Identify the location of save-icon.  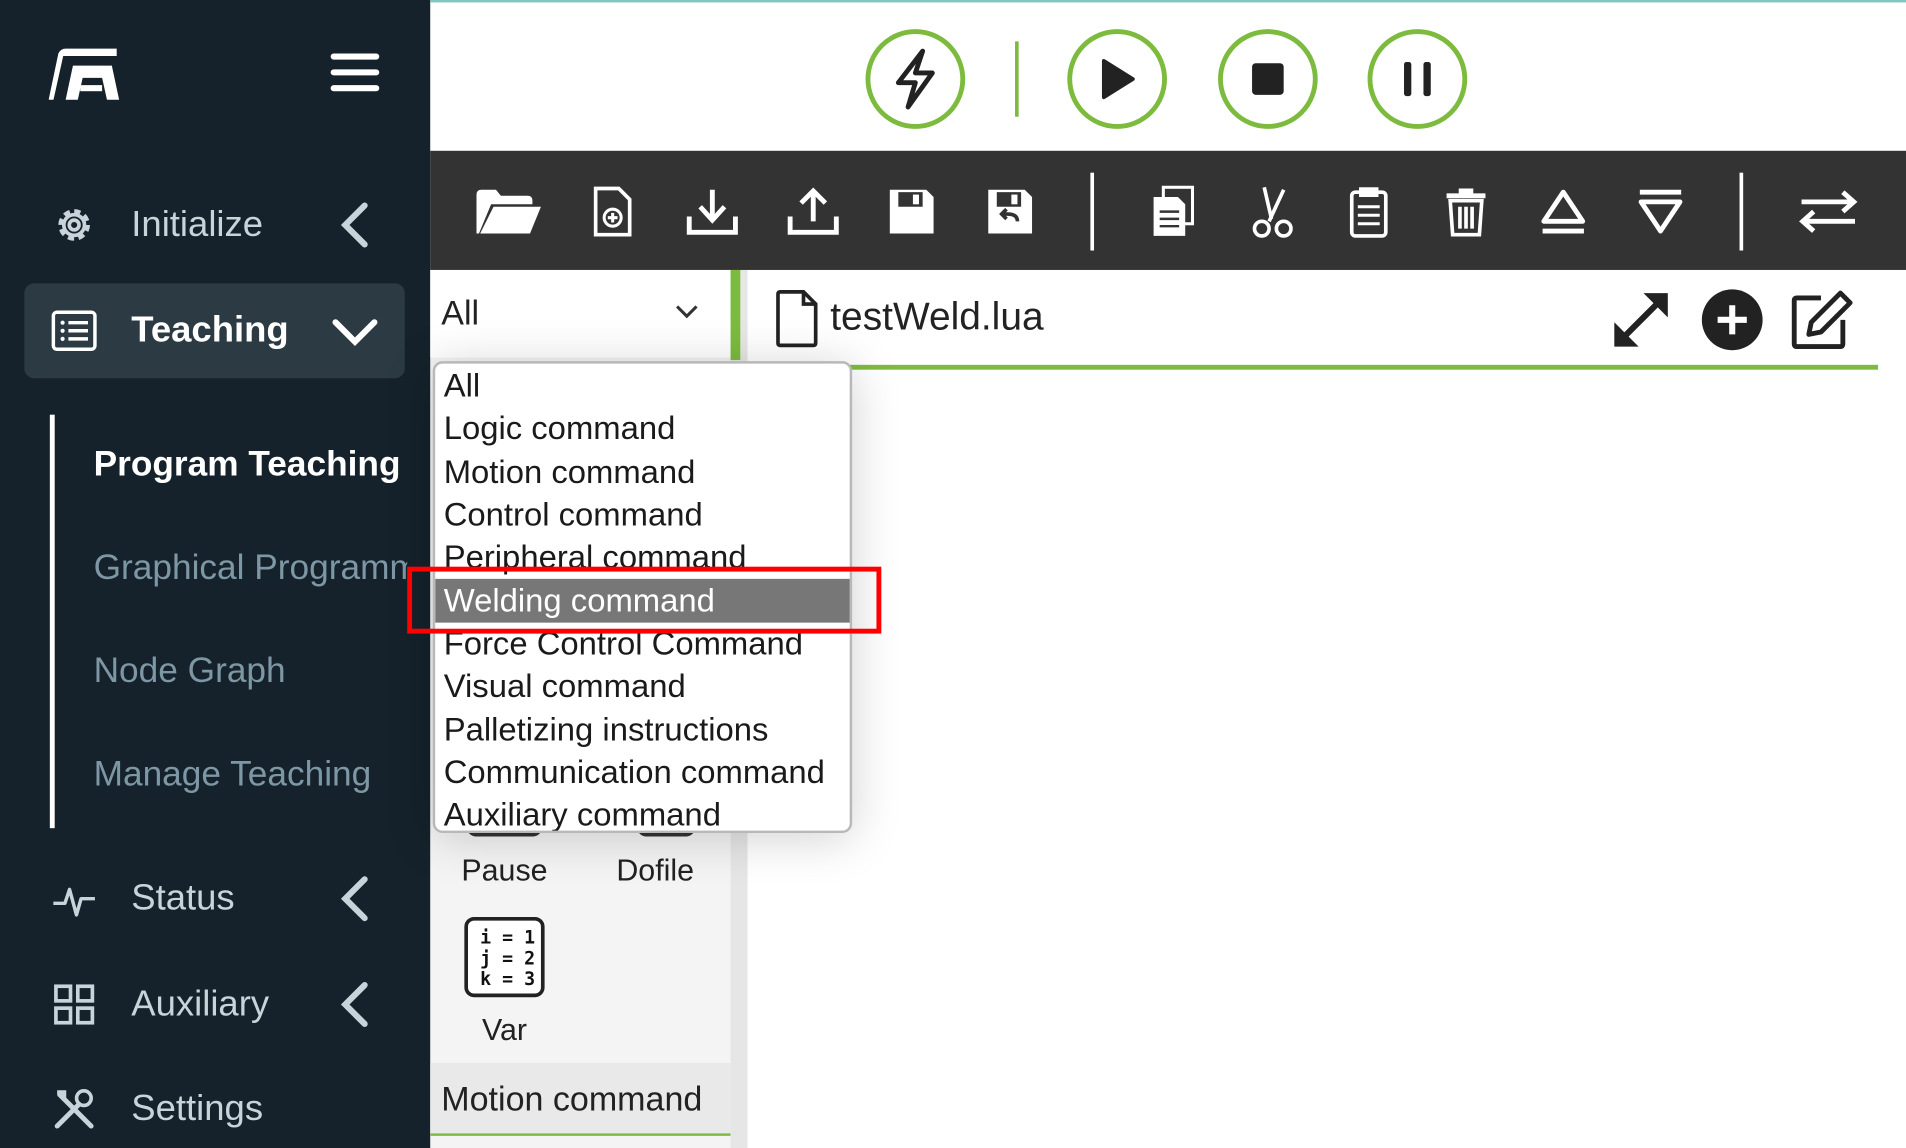
(911, 211).